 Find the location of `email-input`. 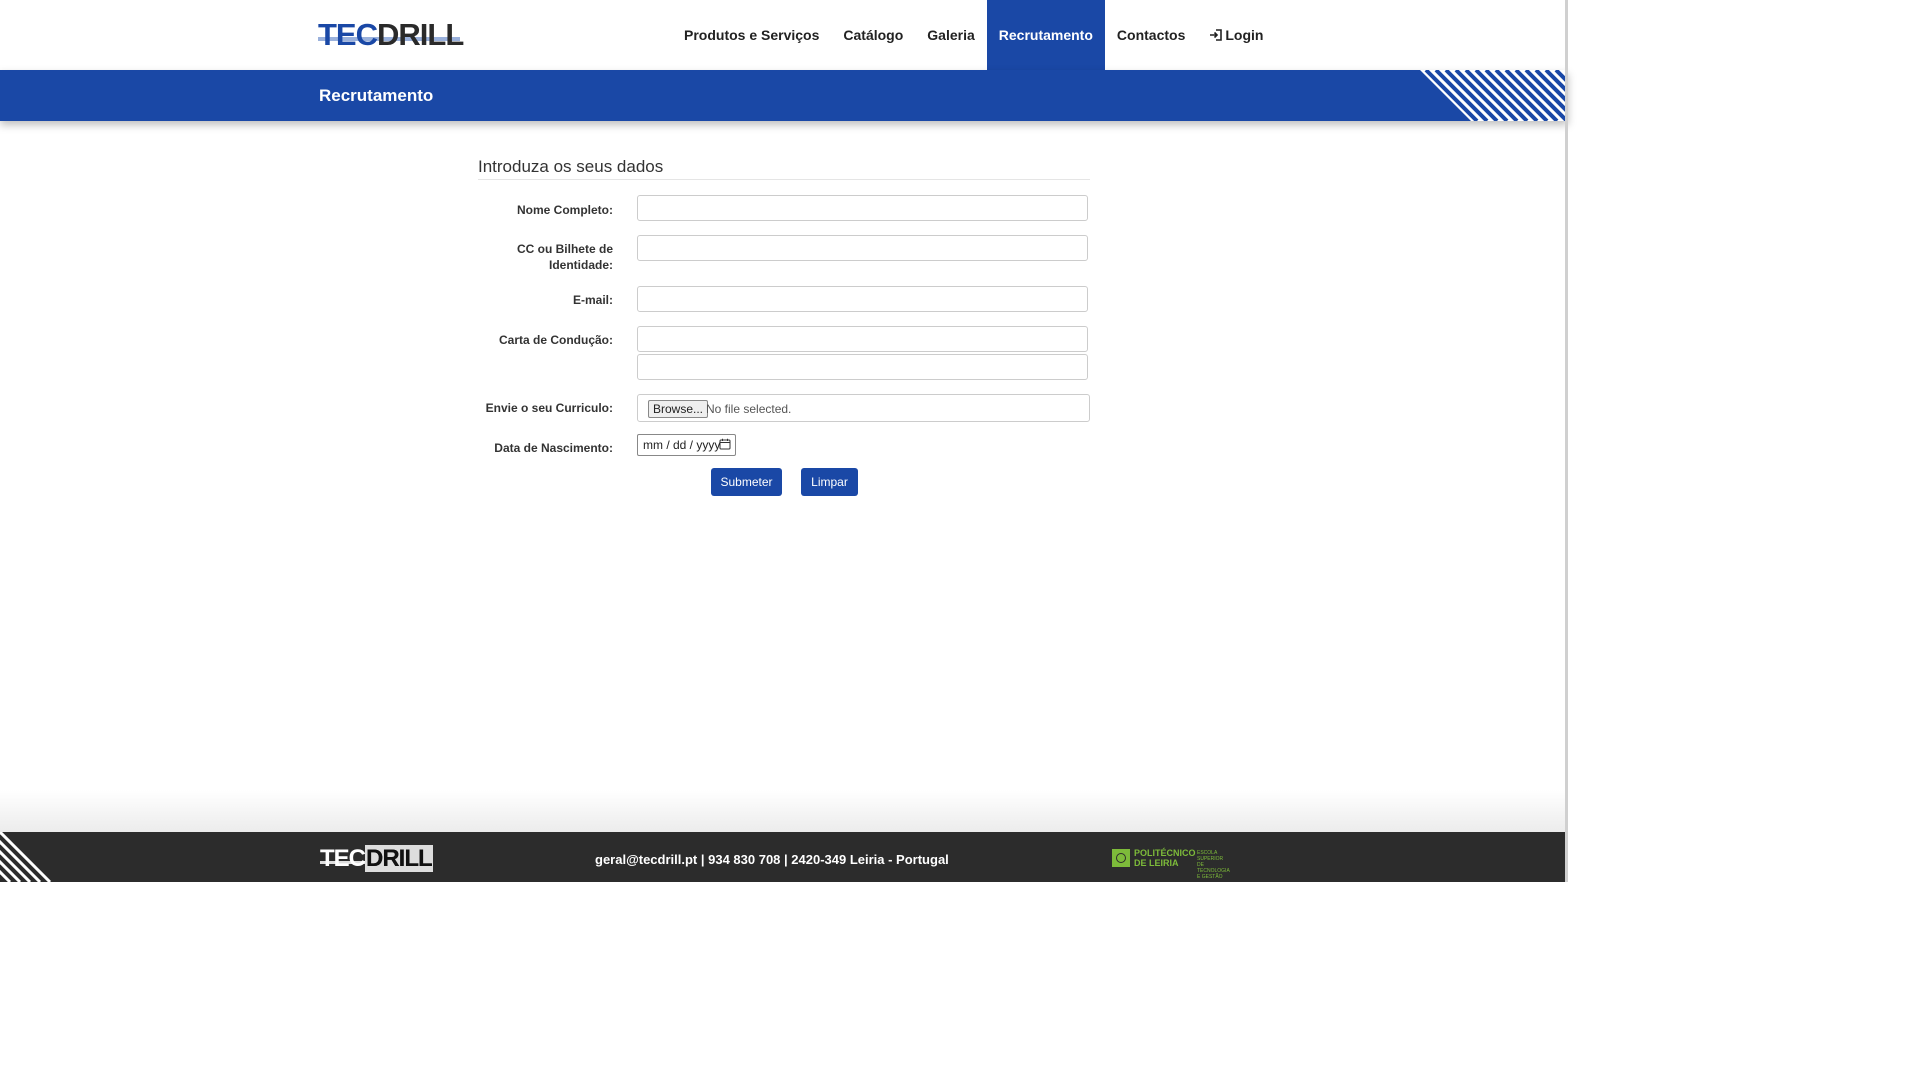

email-input is located at coordinates (862, 299).